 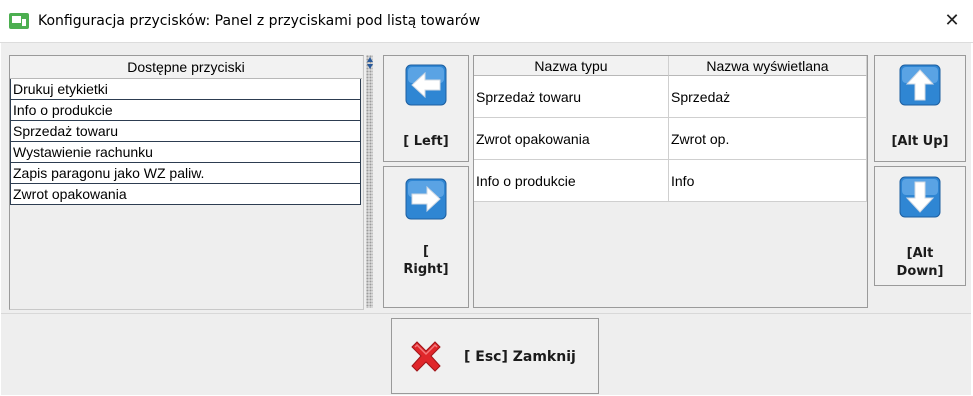 What do you see at coordinates (426, 141) in the screenshot?
I see `move-left-label: [ Left]` at bounding box center [426, 141].